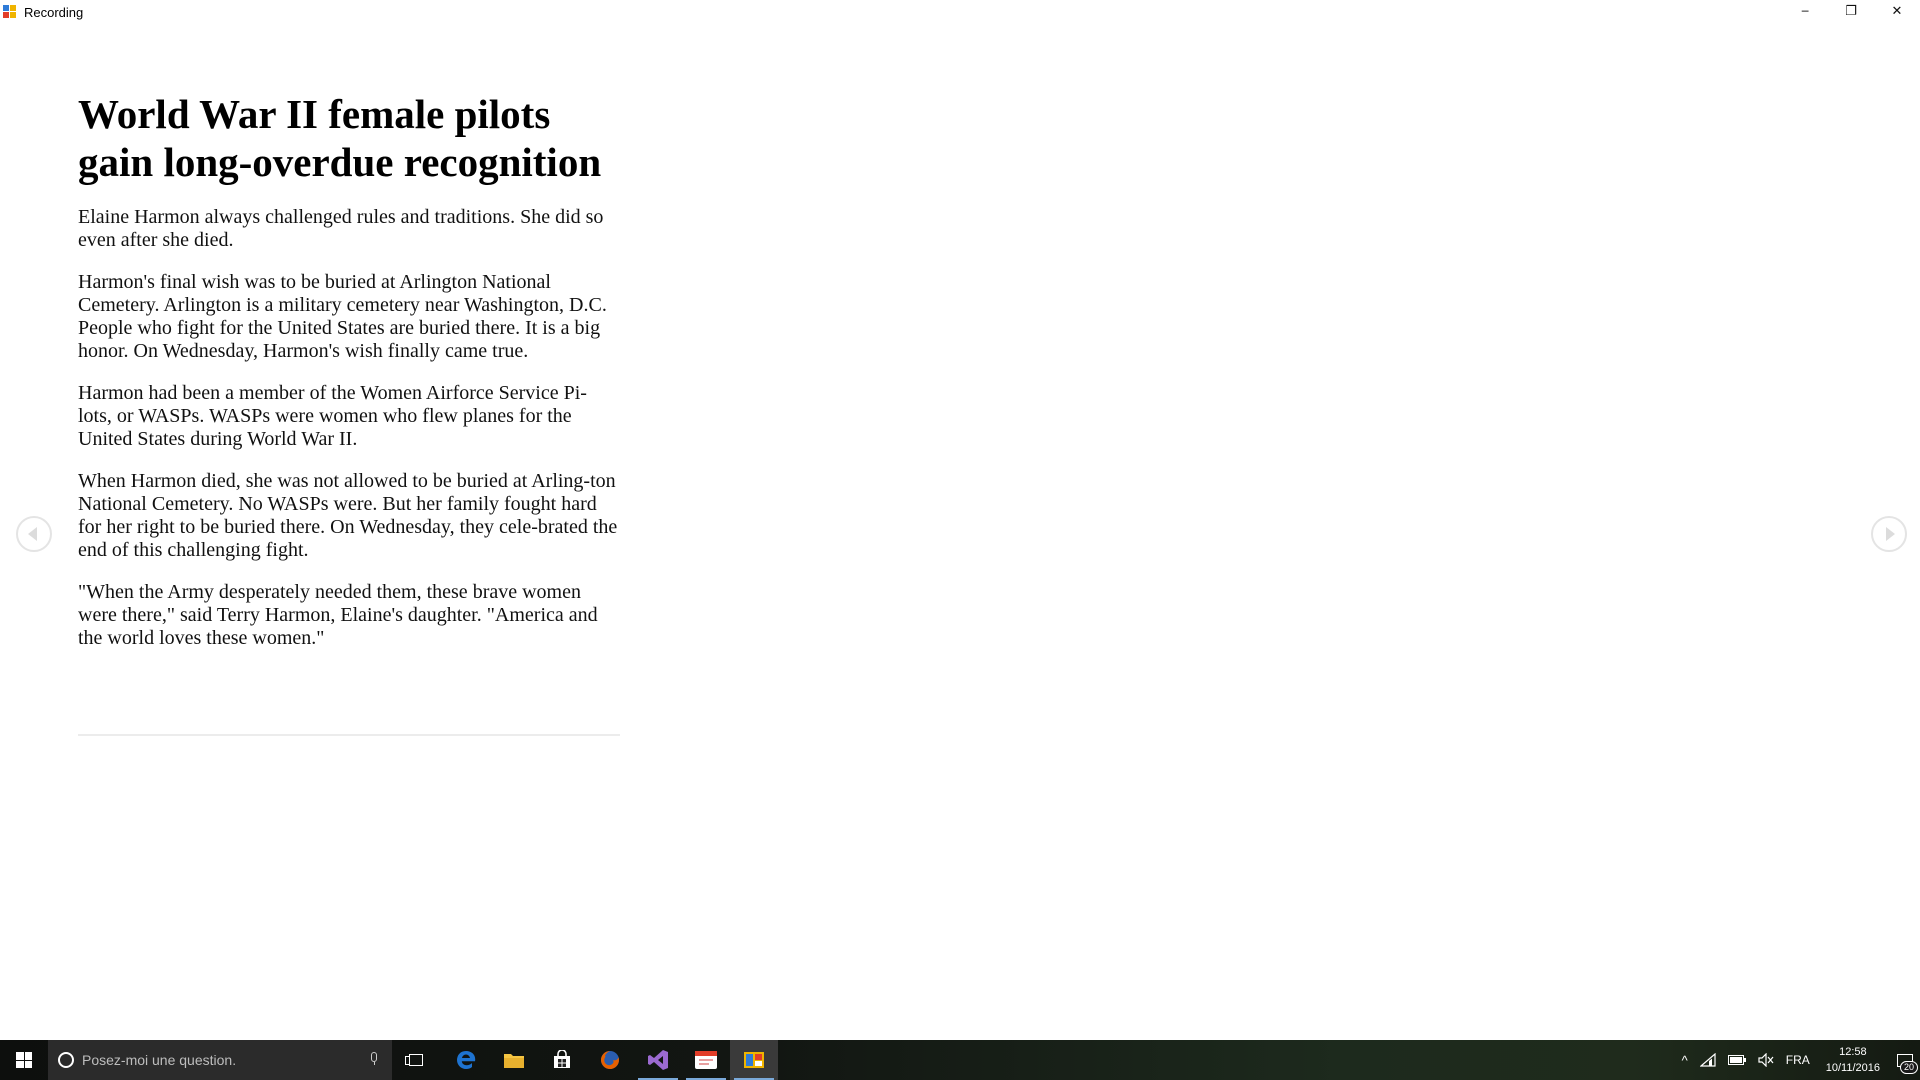 This screenshot has height=1080, width=1920. Describe the element at coordinates (1853, 1052) in the screenshot. I see `clock-time: 12:58` at that location.